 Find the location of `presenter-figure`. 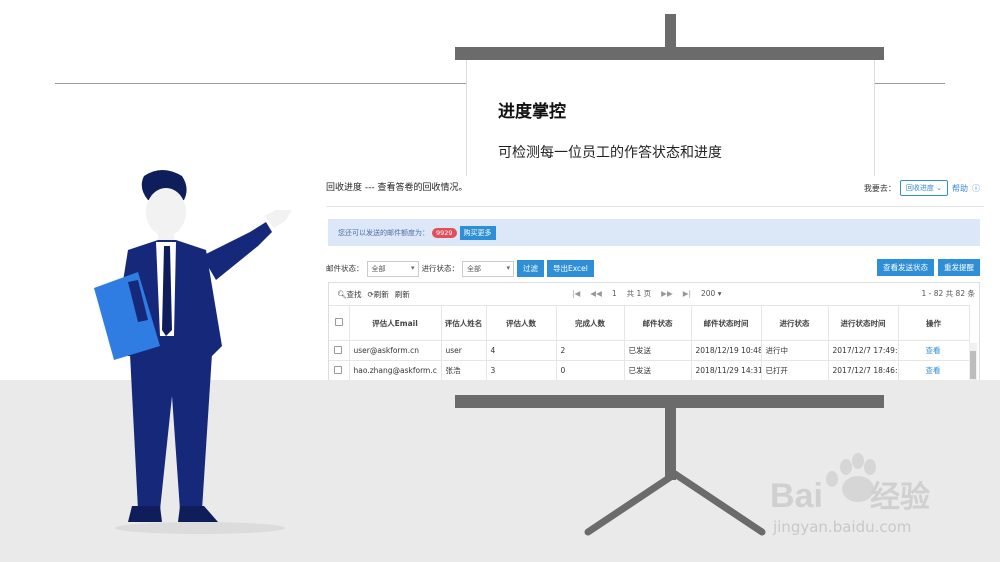

presenter-figure is located at coordinates (193, 352).